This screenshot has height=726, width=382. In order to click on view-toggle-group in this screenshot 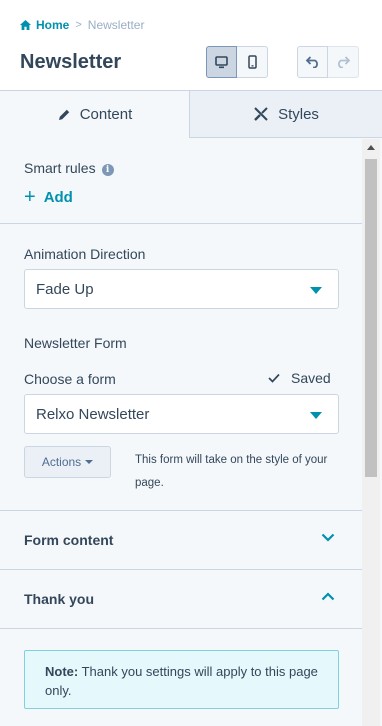, I will do `click(237, 62)`.